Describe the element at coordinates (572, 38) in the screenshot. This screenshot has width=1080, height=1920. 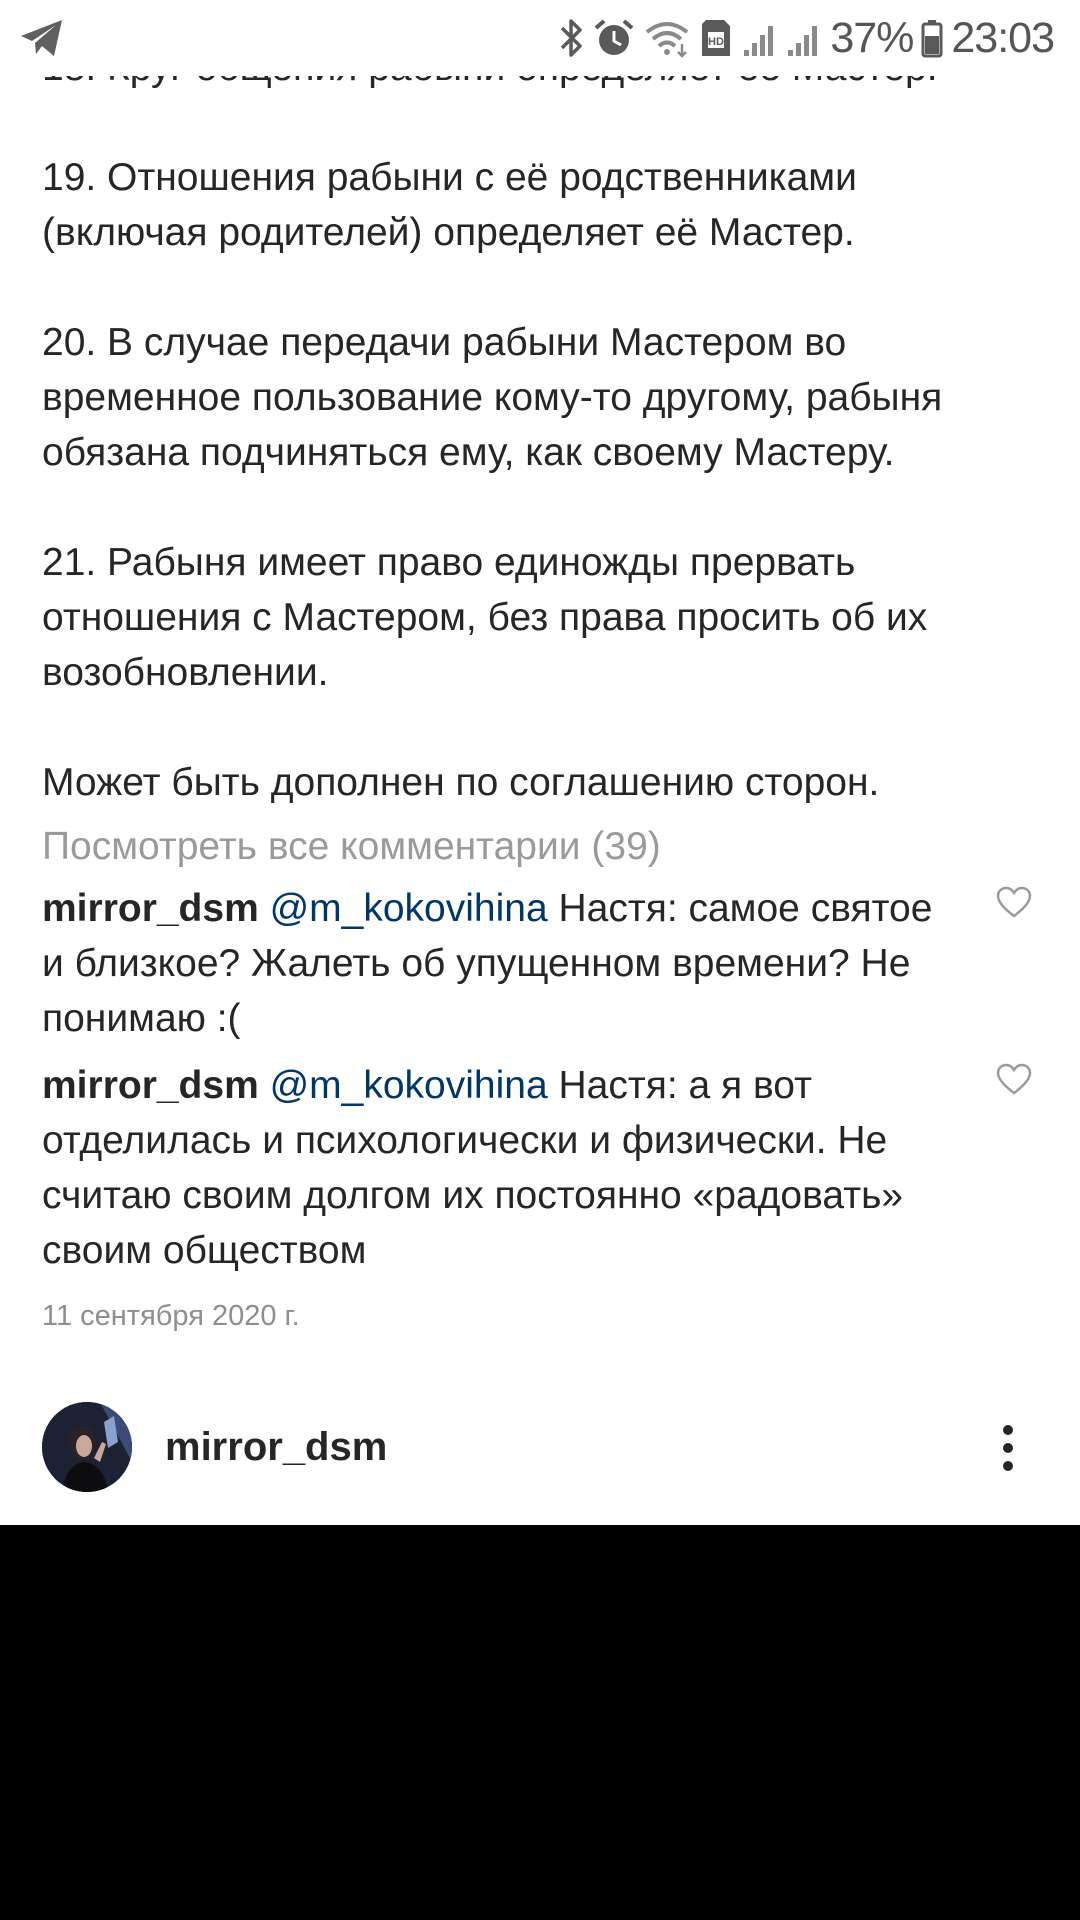
I see `bluetooth-icon` at that location.